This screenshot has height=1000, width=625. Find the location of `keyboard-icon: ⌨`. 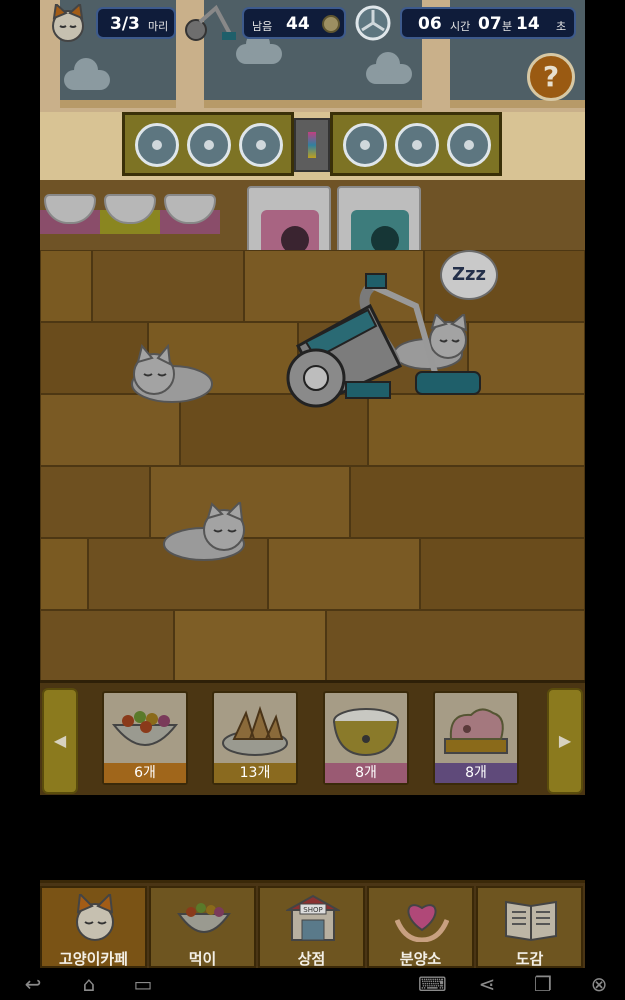

keyboard-icon: ⌨ is located at coordinates (432, 984).